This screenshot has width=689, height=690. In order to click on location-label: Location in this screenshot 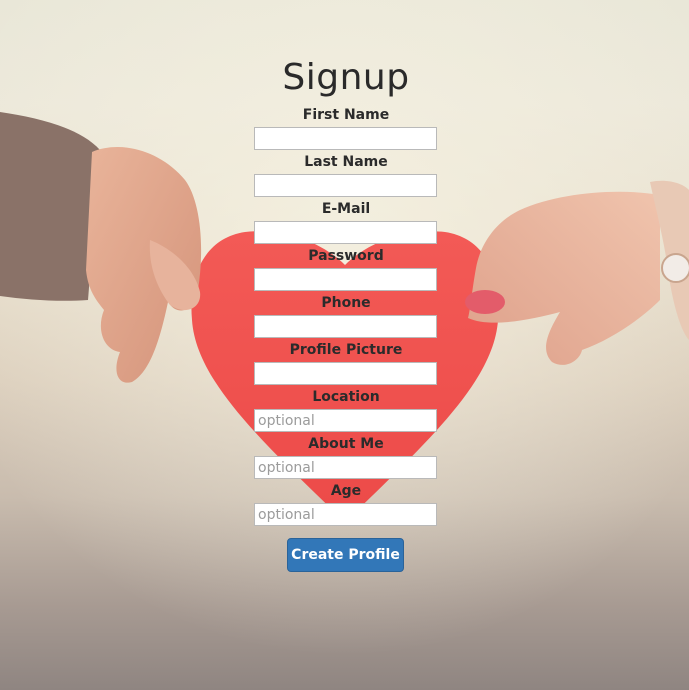, I will do `click(346, 397)`.